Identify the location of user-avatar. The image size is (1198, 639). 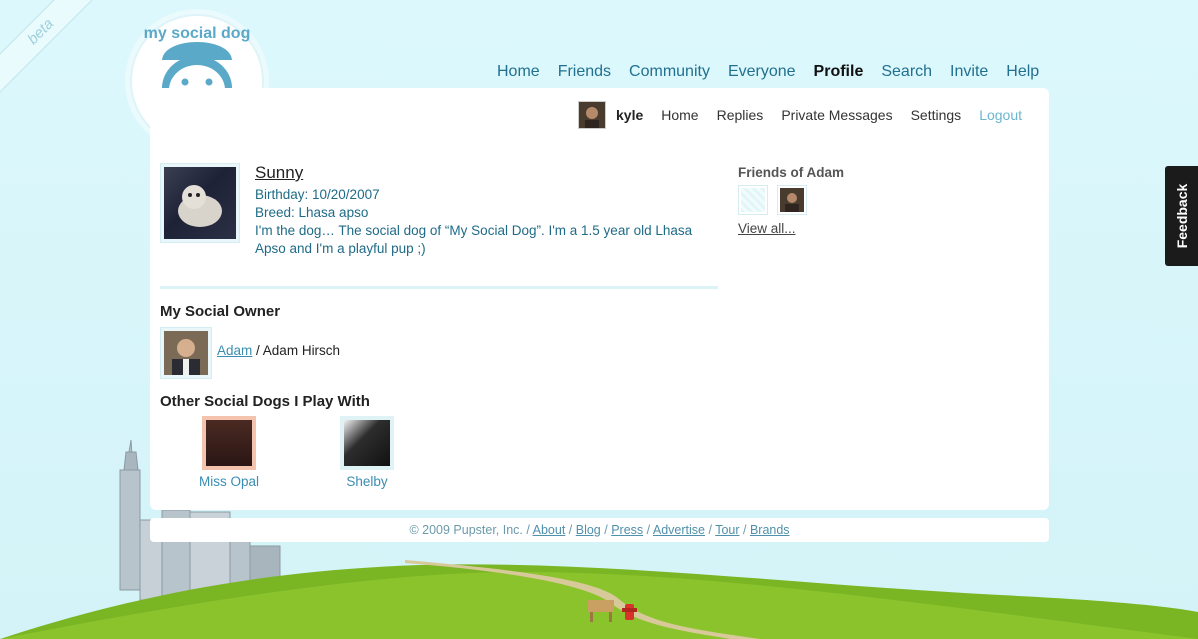
(592, 115).